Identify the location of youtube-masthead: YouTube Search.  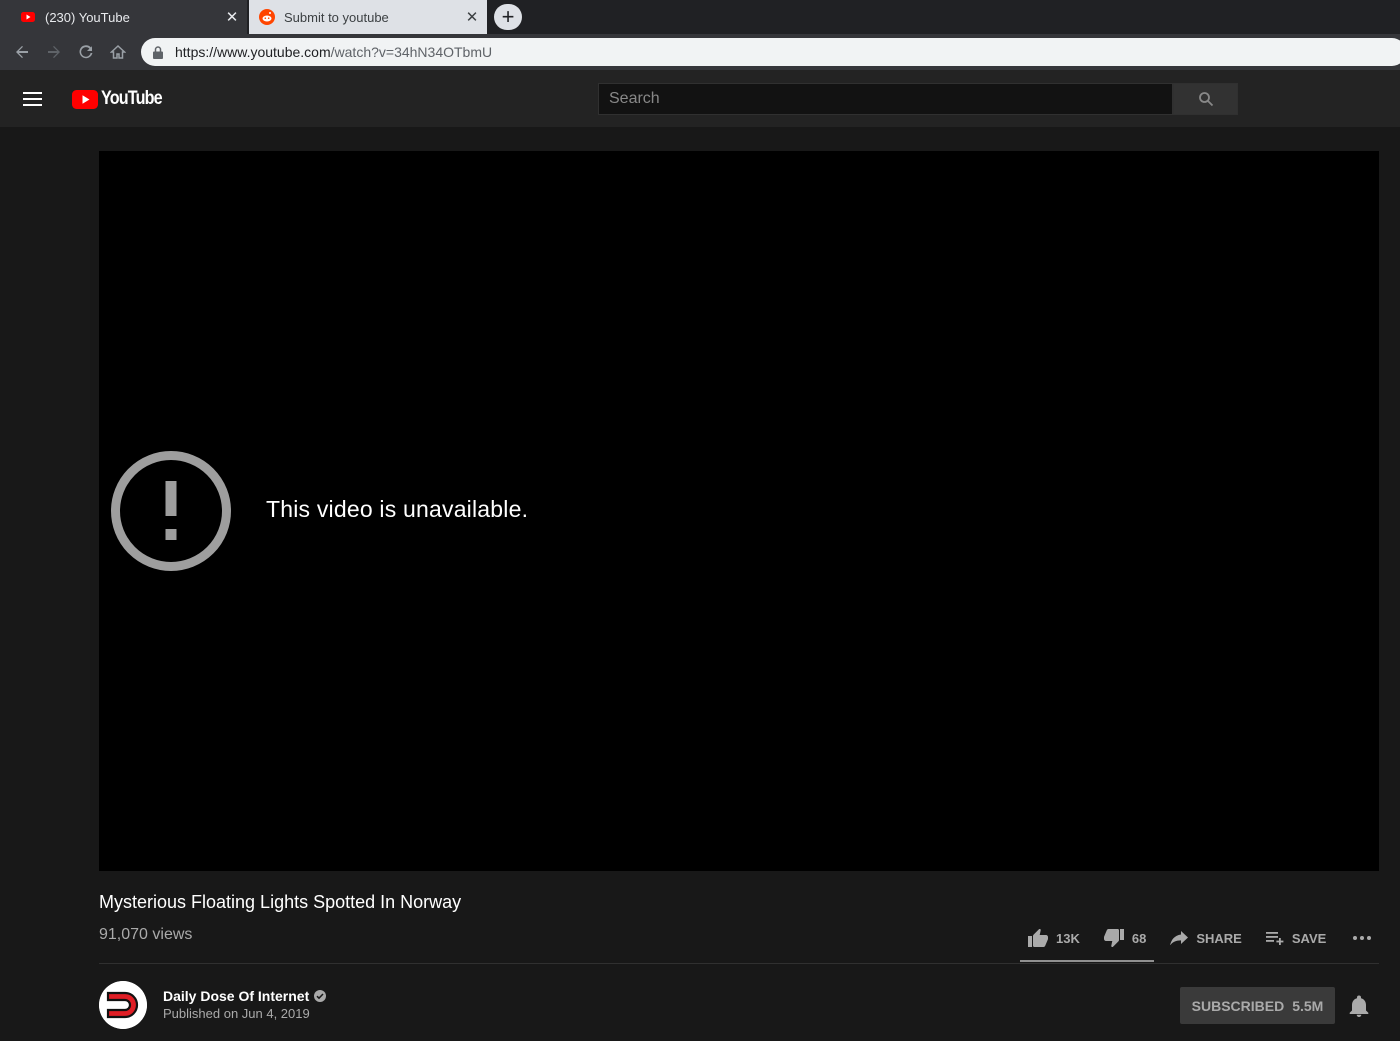
(700, 98).